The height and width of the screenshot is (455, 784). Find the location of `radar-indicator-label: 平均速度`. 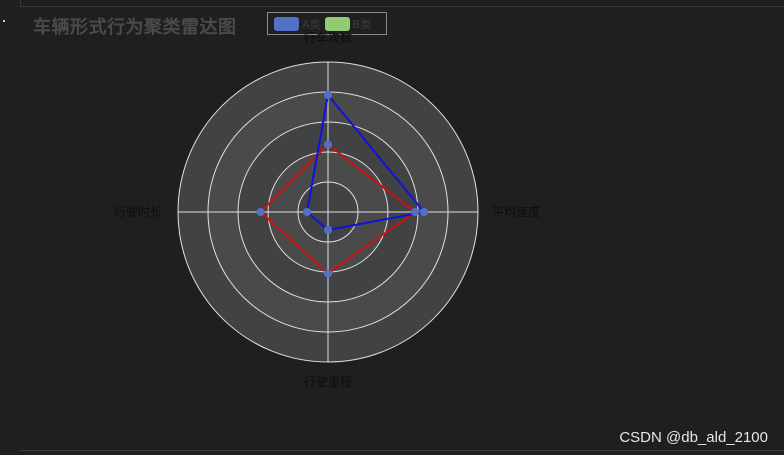

radar-indicator-label: 平均速度 is located at coordinates (516, 211).